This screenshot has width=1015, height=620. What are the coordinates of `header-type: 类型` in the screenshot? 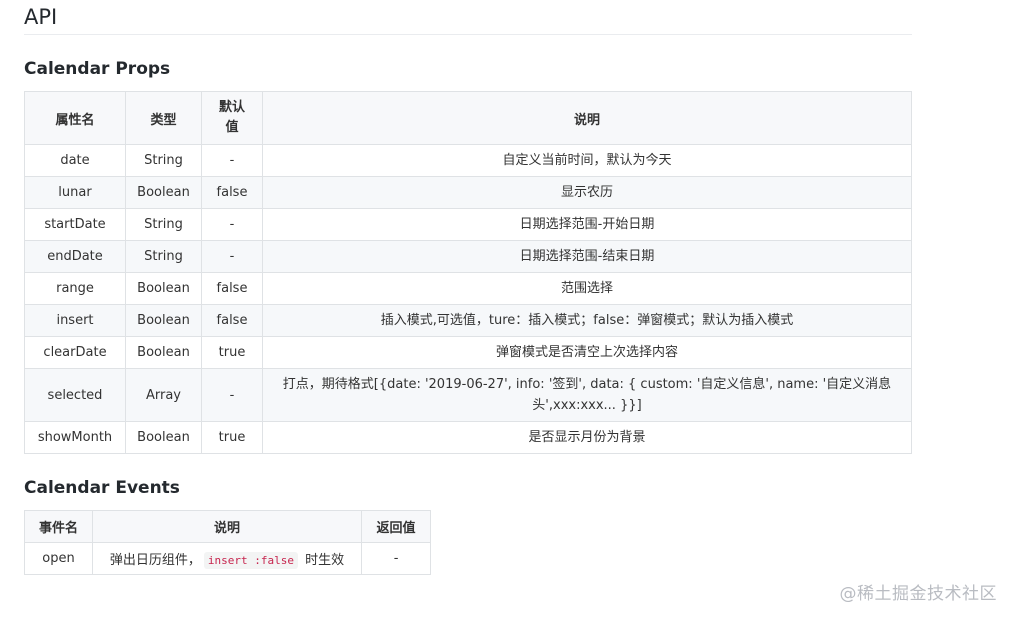 It's located at (163, 118).